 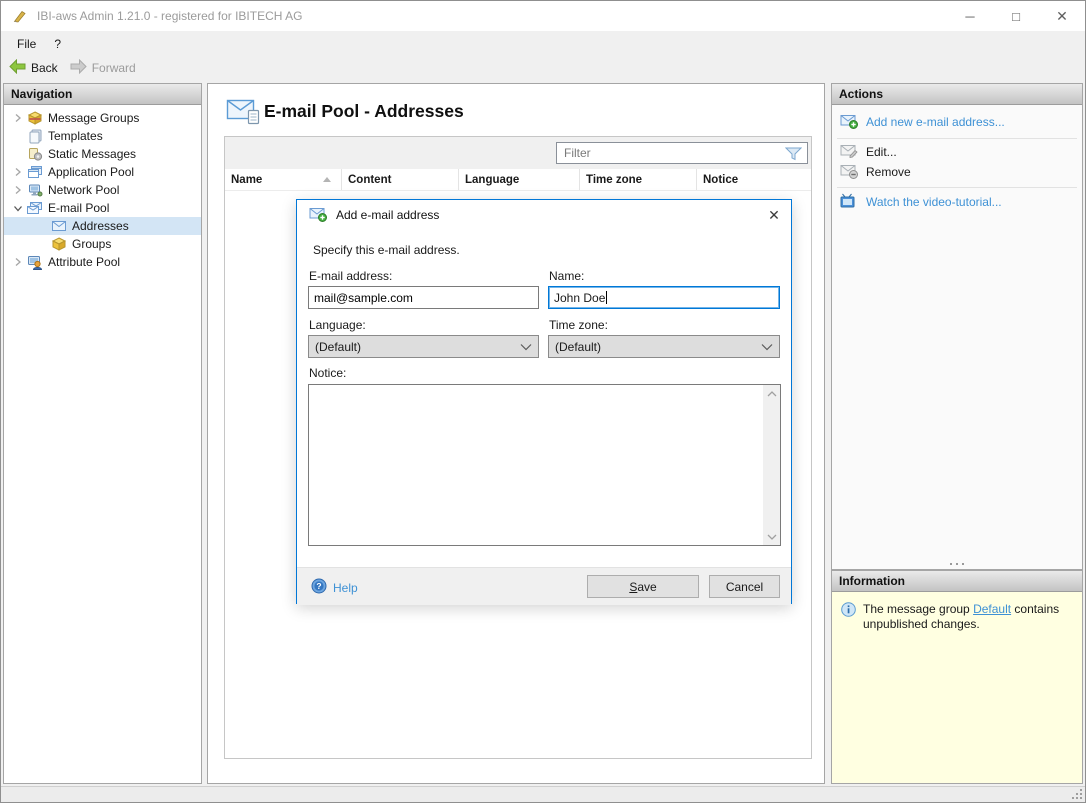 What do you see at coordinates (388, 215) in the screenshot?
I see `dialog-title: Add e-mail address` at bounding box center [388, 215].